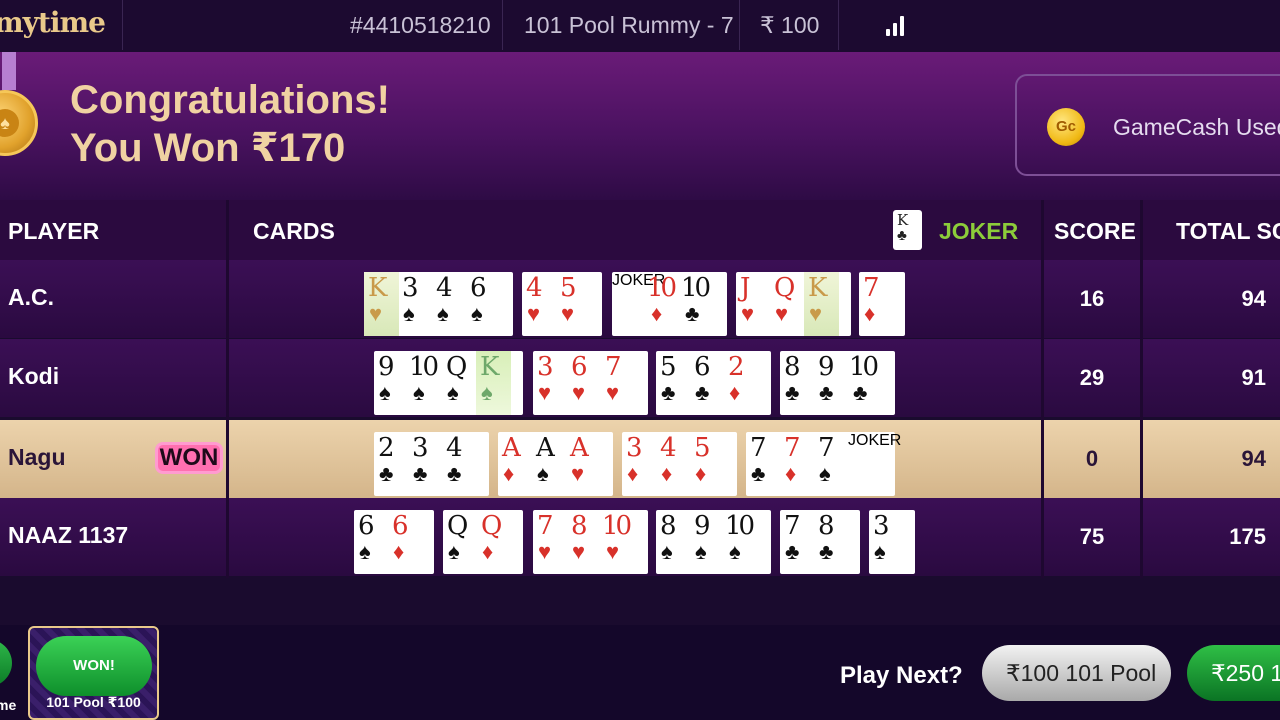  Describe the element at coordinates (673, 464) in the screenshot. I see `playing-card: 4 ♦` at that location.